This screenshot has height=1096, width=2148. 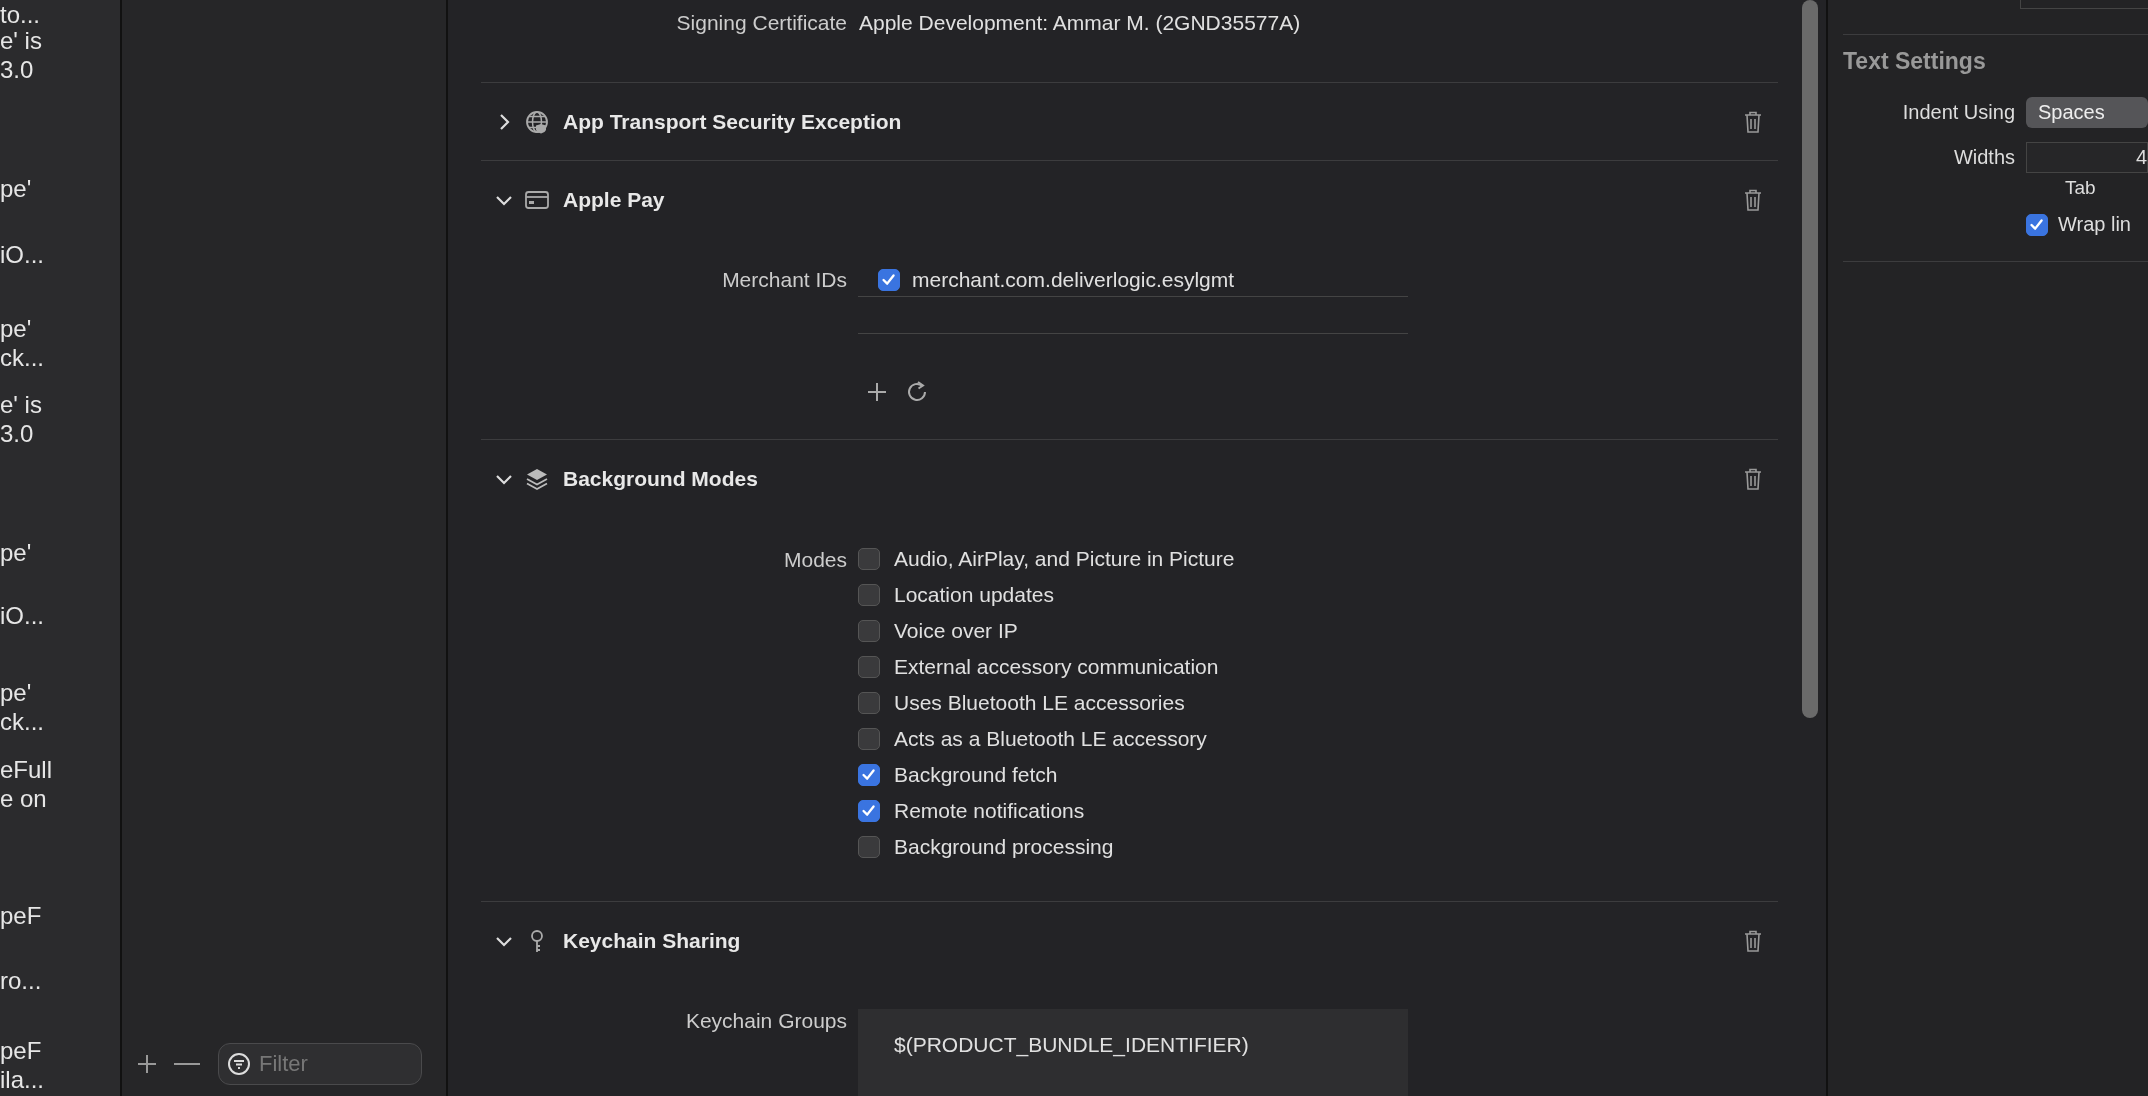 What do you see at coordinates (660, 478) in the screenshot?
I see `section-title: Background Modes` at bounding box center [660, 478].